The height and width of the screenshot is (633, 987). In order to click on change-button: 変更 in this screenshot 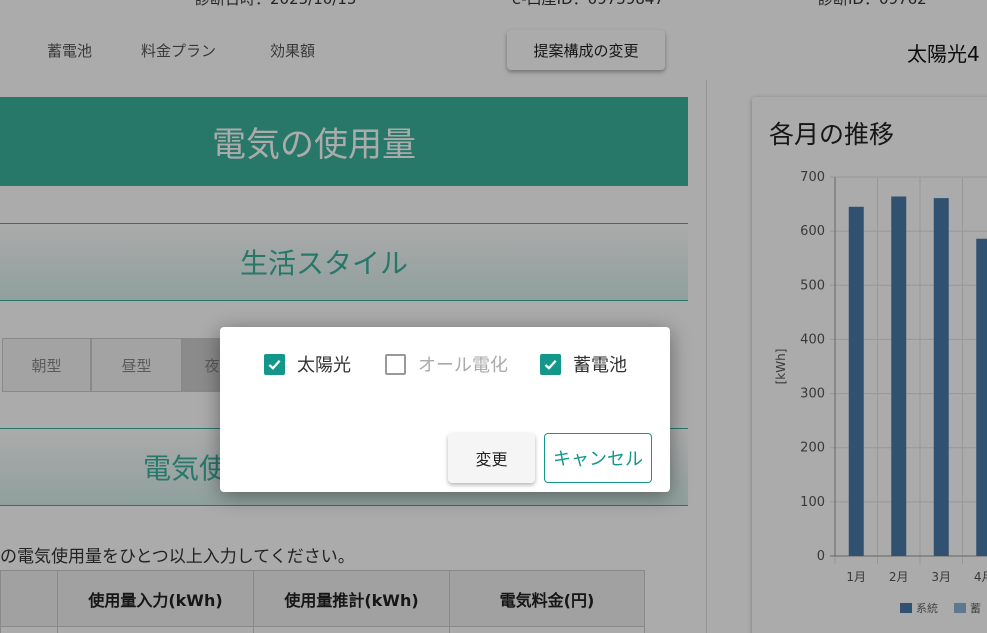, I will do `click(491, 458)`.